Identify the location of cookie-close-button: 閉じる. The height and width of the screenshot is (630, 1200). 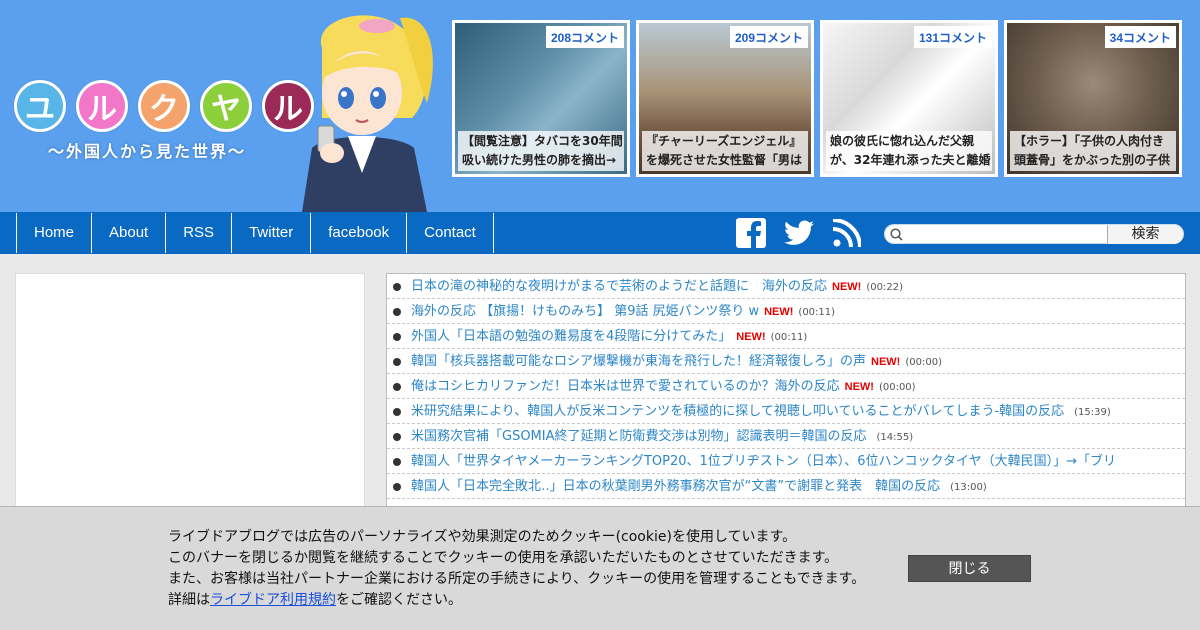
(969, 568).